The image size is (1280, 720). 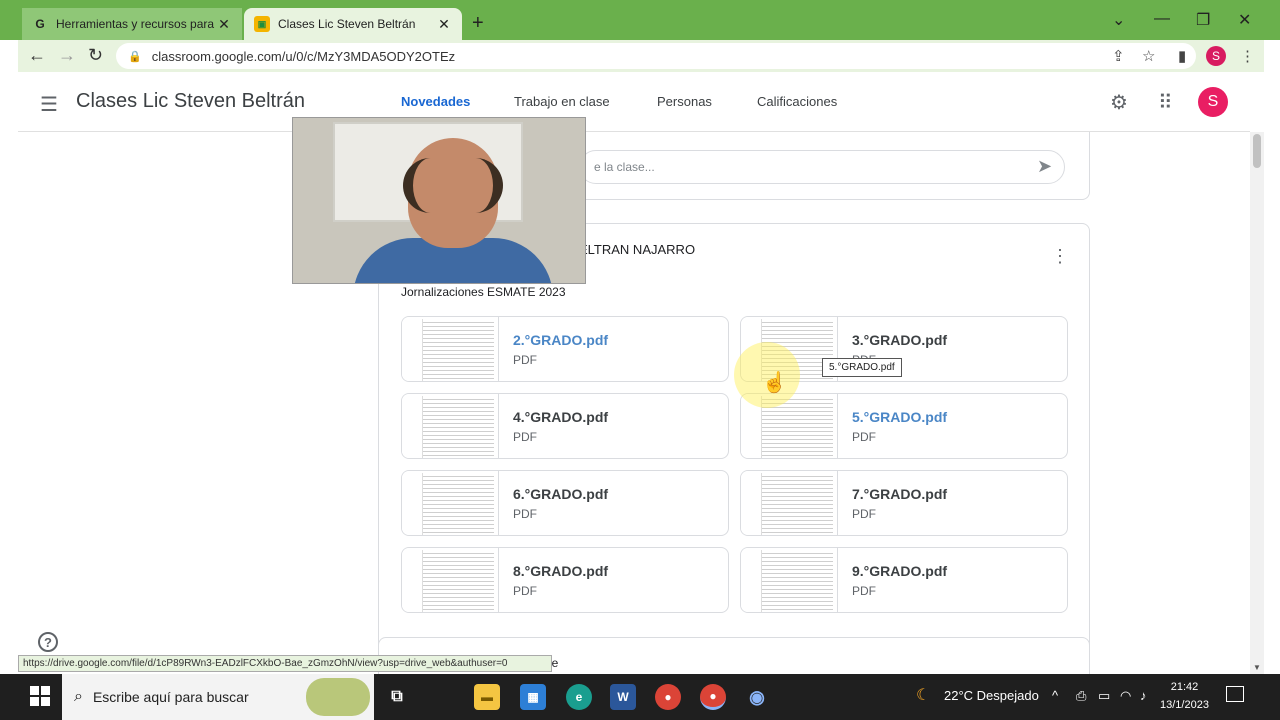 I want to click on attachment-6-grado: 6.°GRADO.pdf PDF, so click(x=565, y=503).